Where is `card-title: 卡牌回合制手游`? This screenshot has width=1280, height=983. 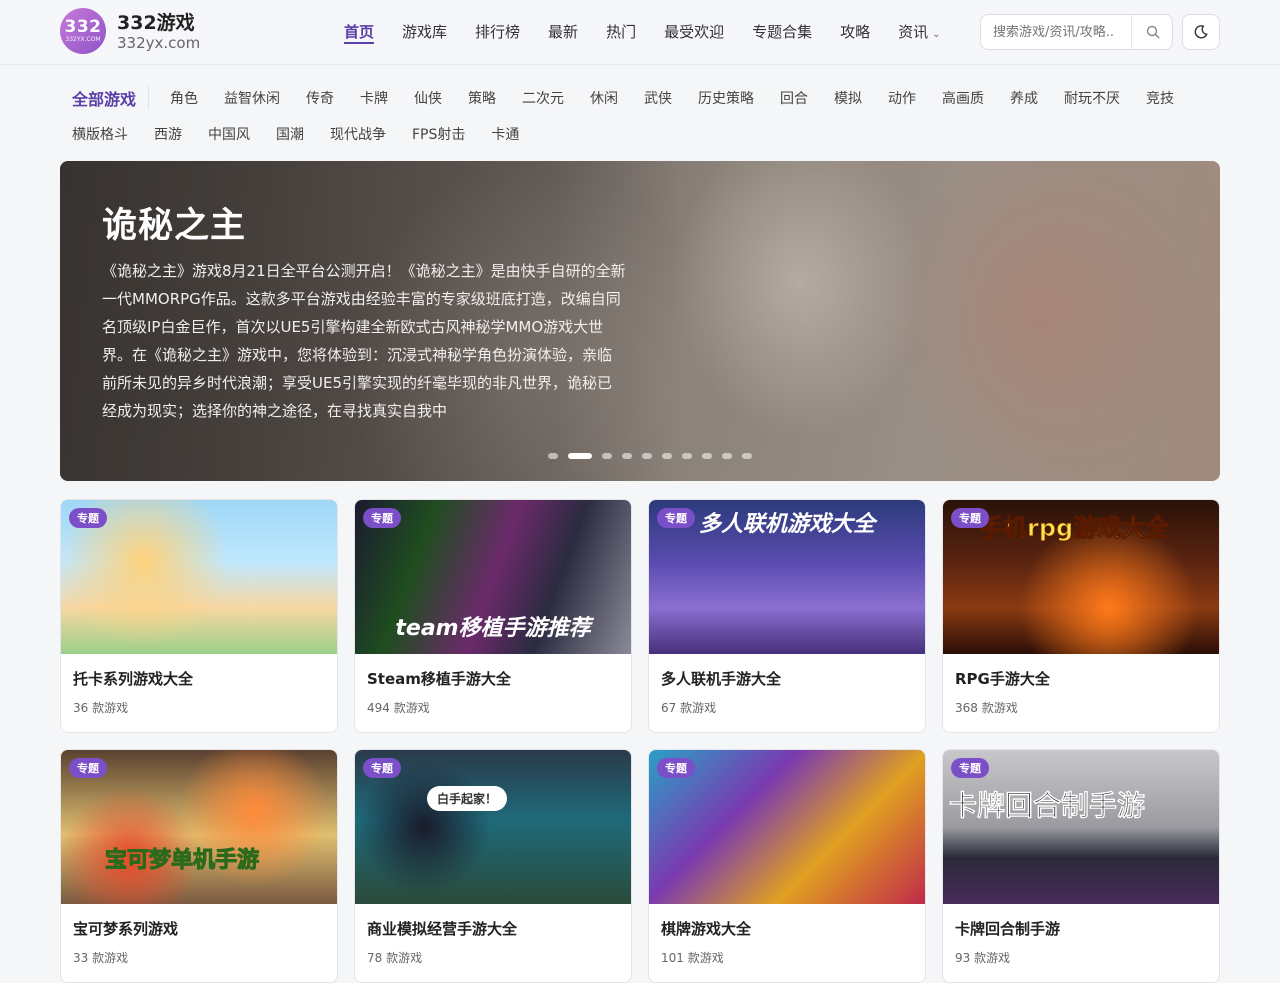
card-title: 卡牌回合制手游 is located at coordinates (1008, 929).